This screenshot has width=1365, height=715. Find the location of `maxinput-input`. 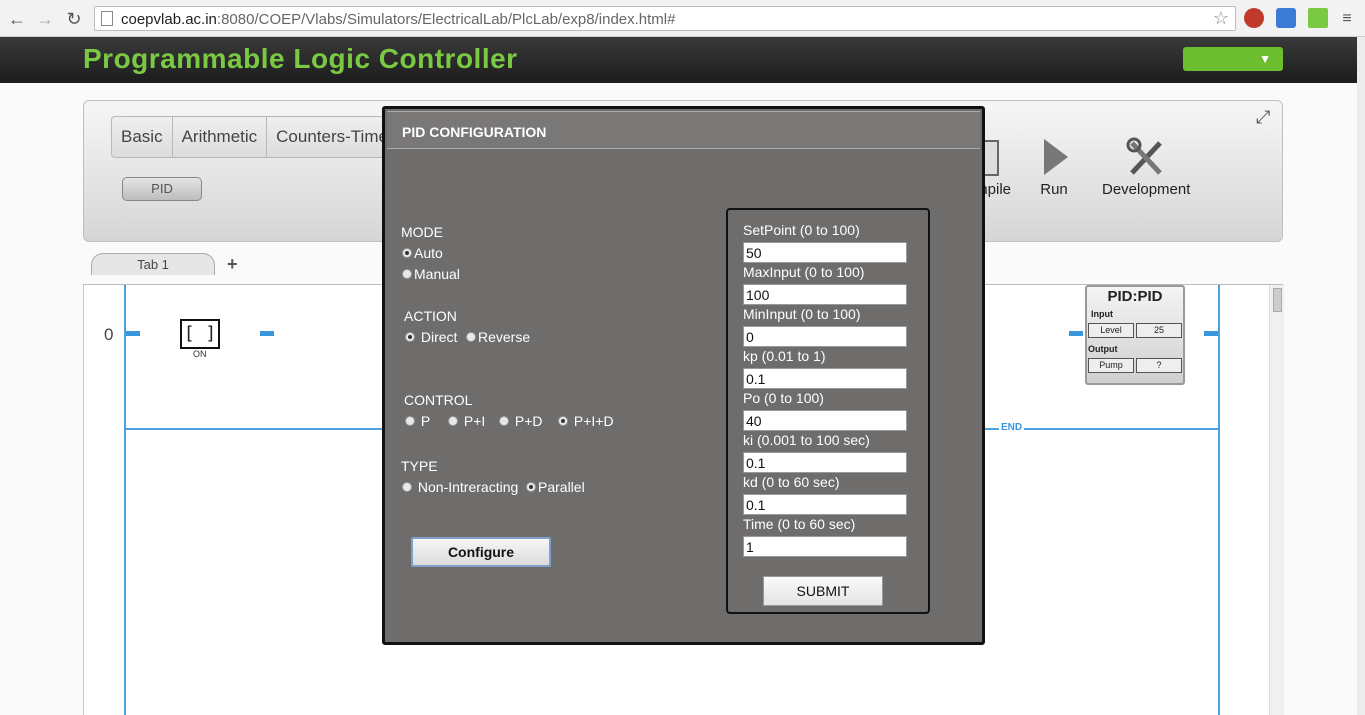

maxinput-input is located at coordinates (825, 294).